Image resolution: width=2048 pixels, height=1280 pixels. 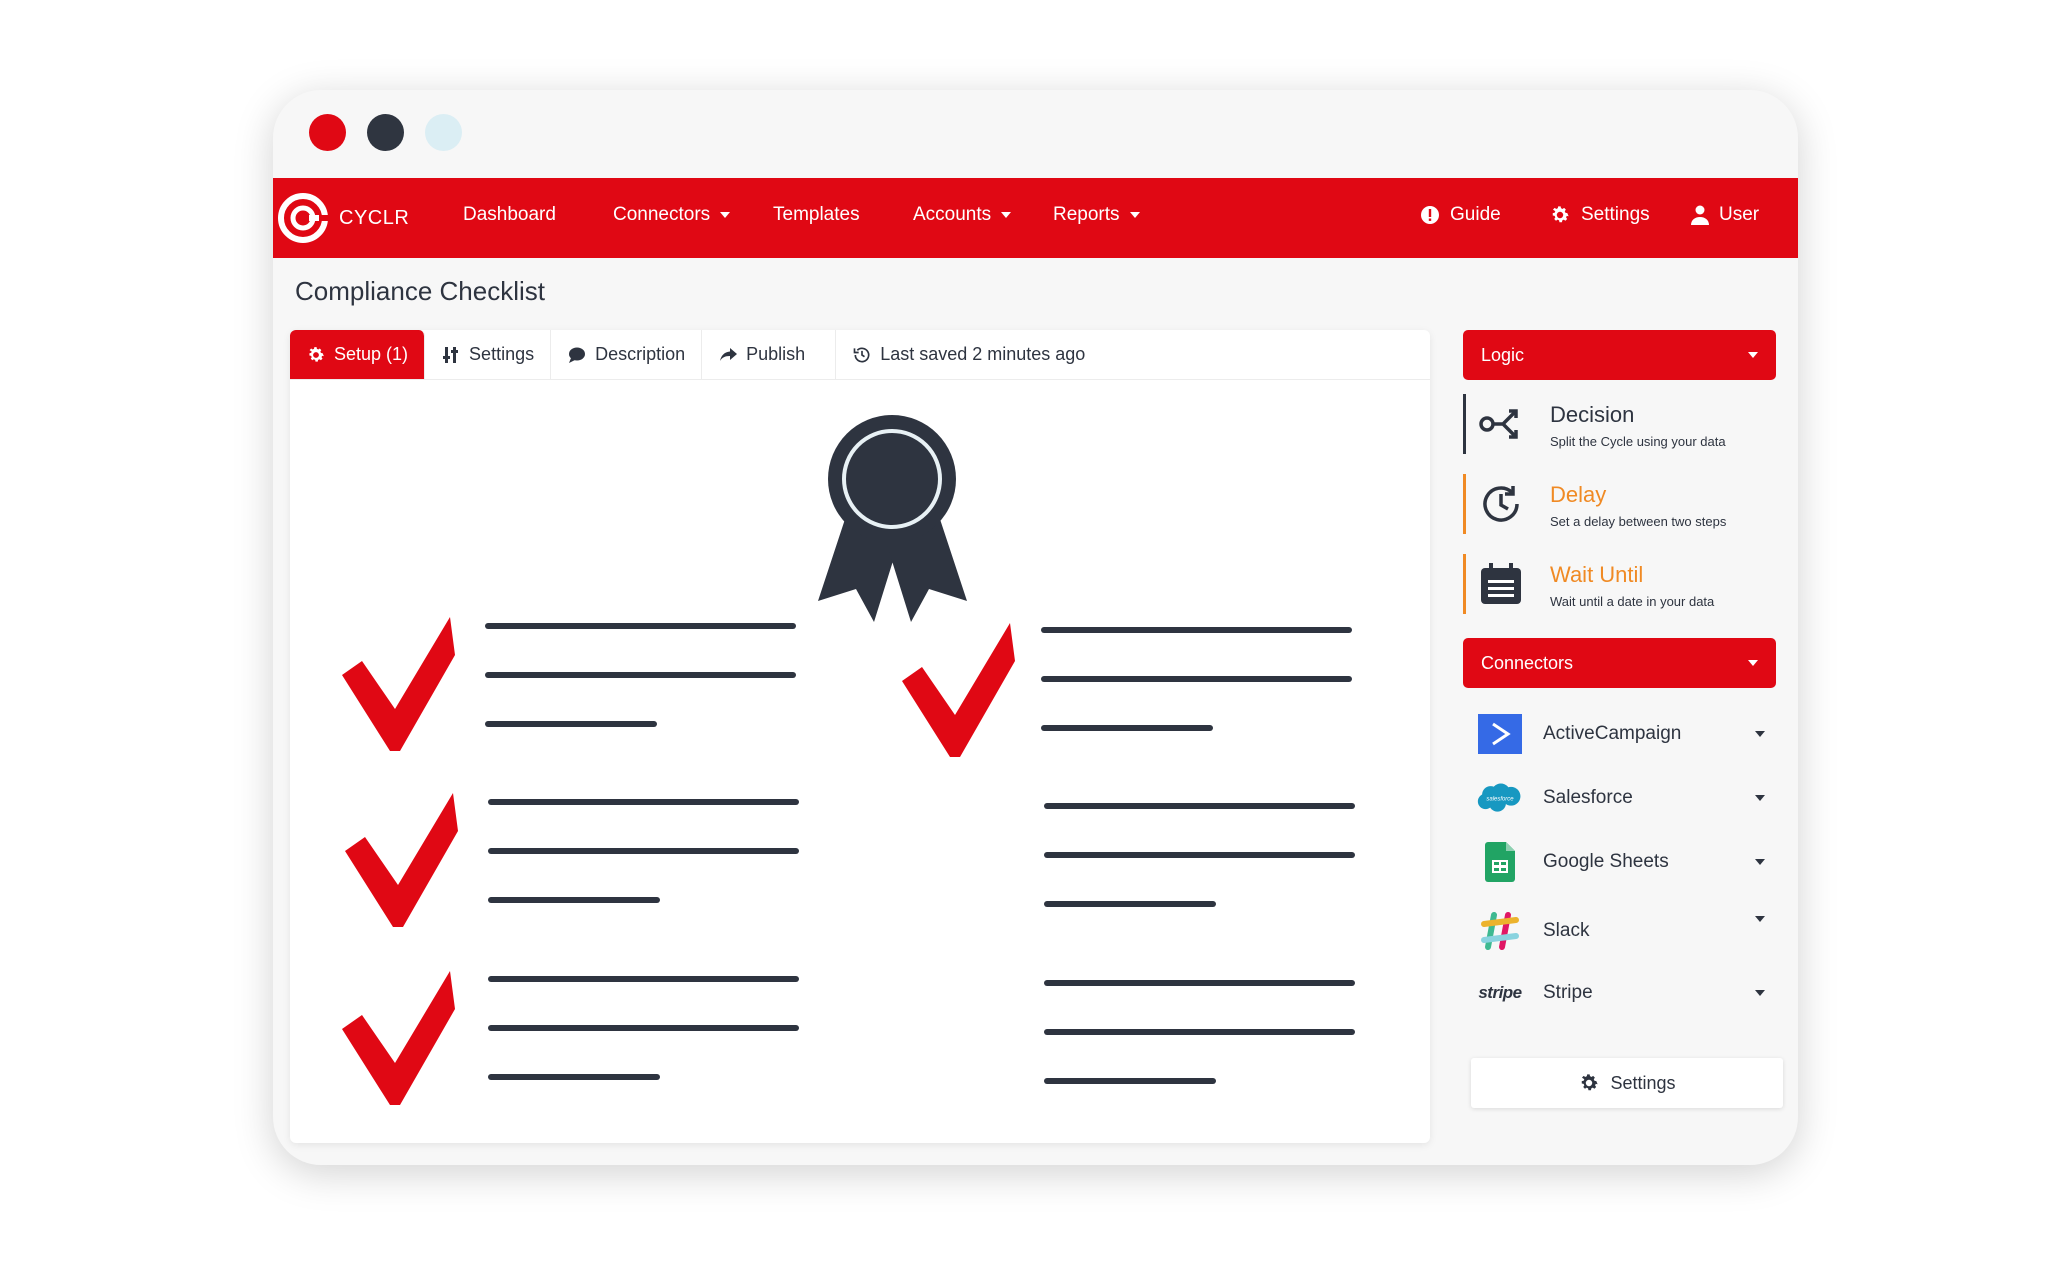 What do you see at coordinates (1566, 930) in the screenshot?
I see `connector-label: Slack` at bounding box center [1566, 930].